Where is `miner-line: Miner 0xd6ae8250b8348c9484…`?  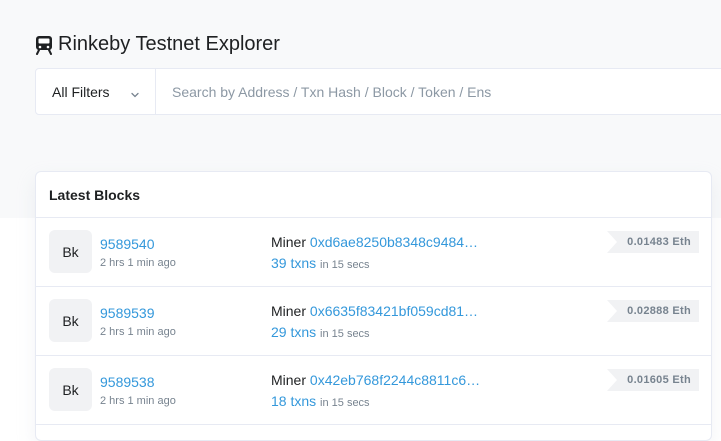
miner-line: Miner 0xd6ae8250b8348c9484… is located at coordinates (374, 242).